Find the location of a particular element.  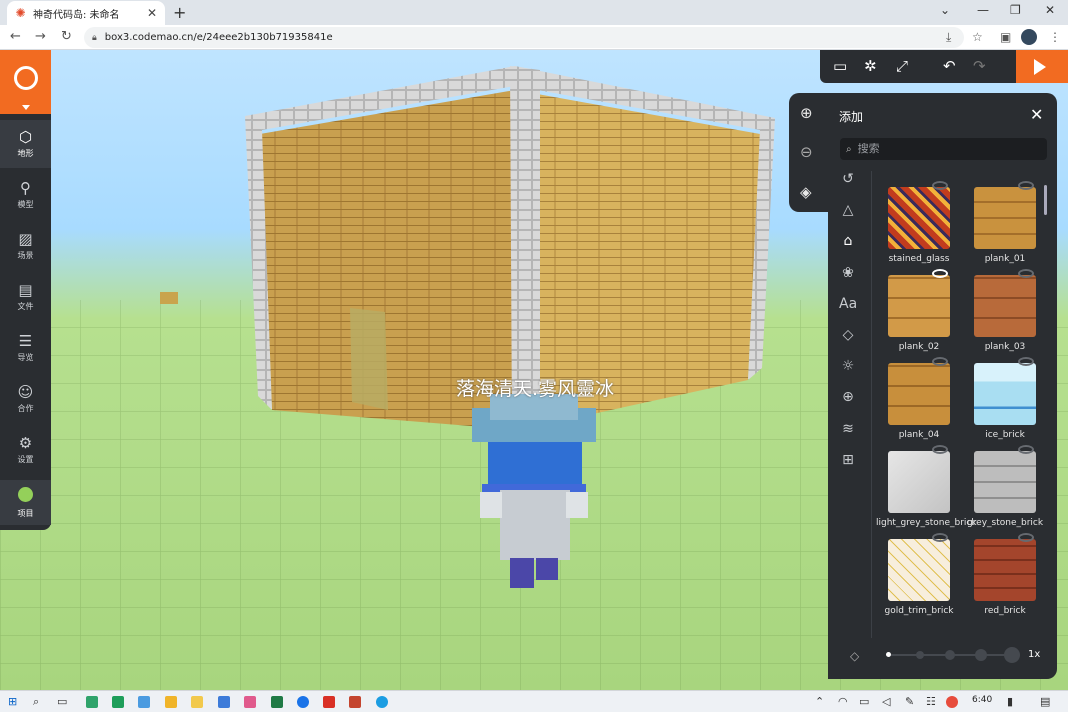

tree-category-icon: △ is located at coordinates (848, 210).